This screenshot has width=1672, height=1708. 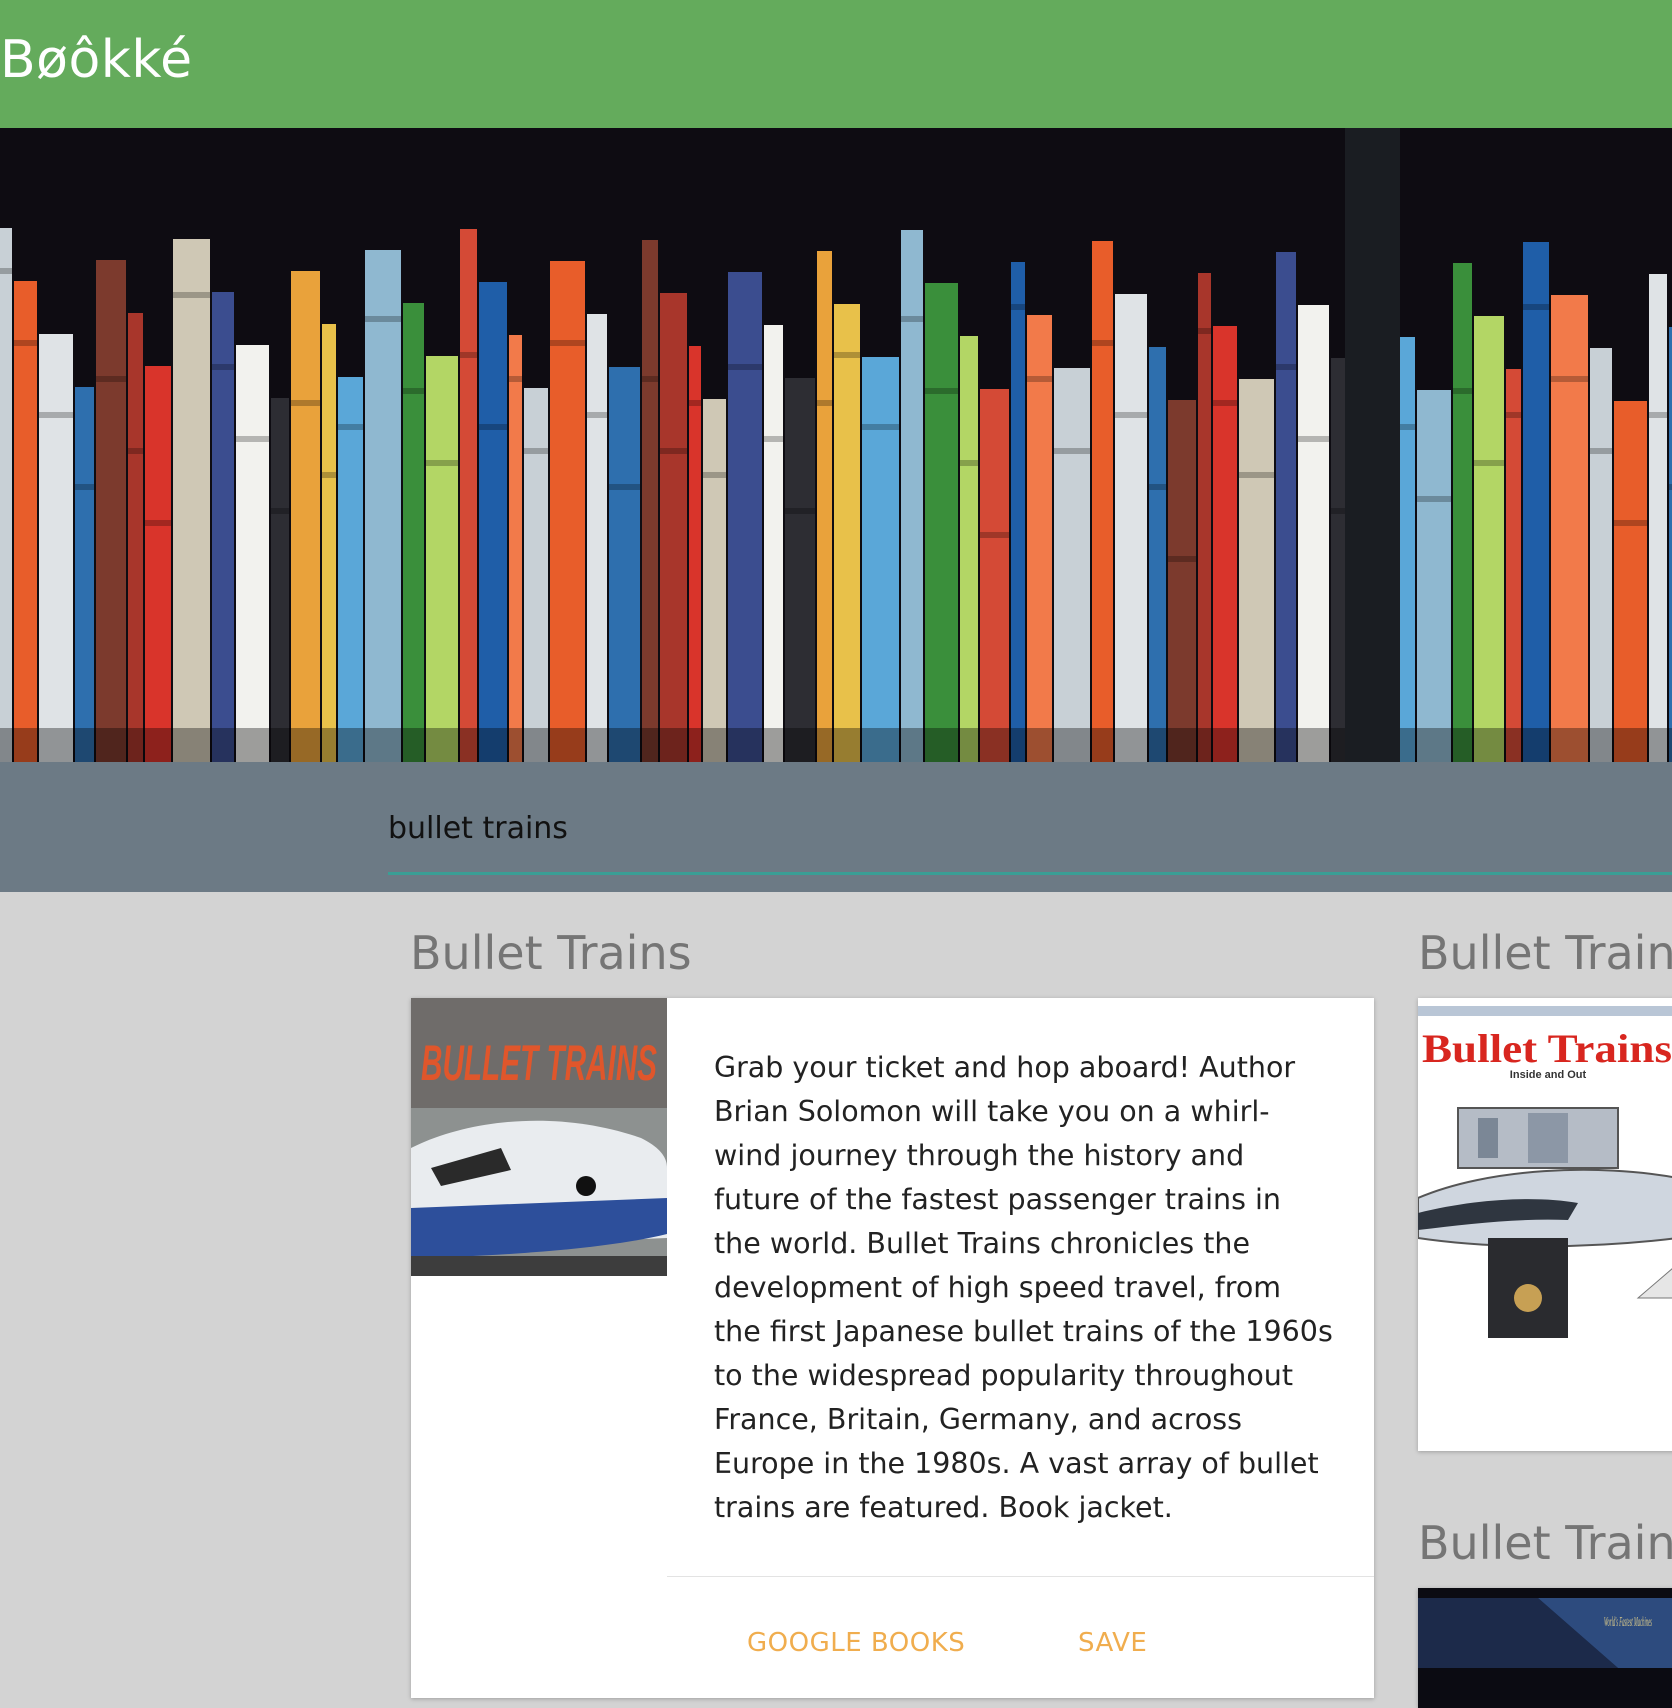 I want to click on book-cover-title: BULLET TRAINS, so click(x=539, y=1063).